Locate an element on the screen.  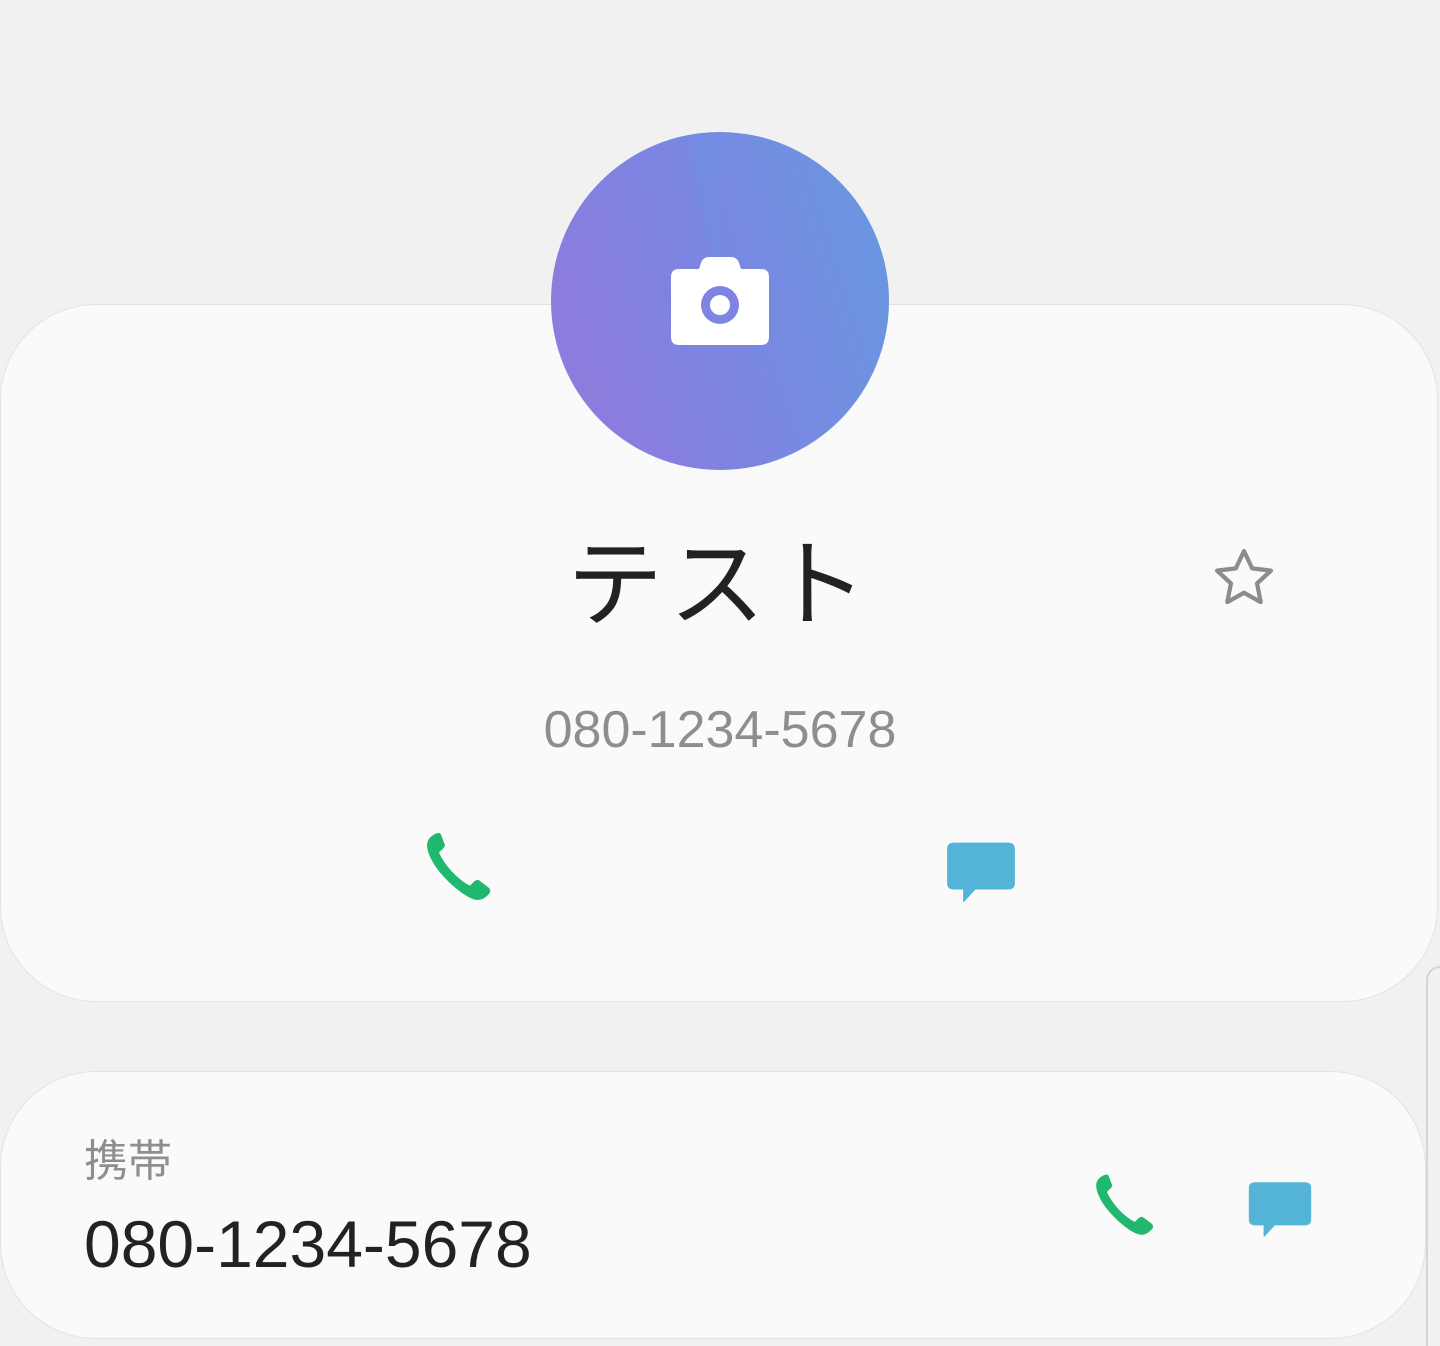
number-call-button is located at coordinates (1124, 1206).